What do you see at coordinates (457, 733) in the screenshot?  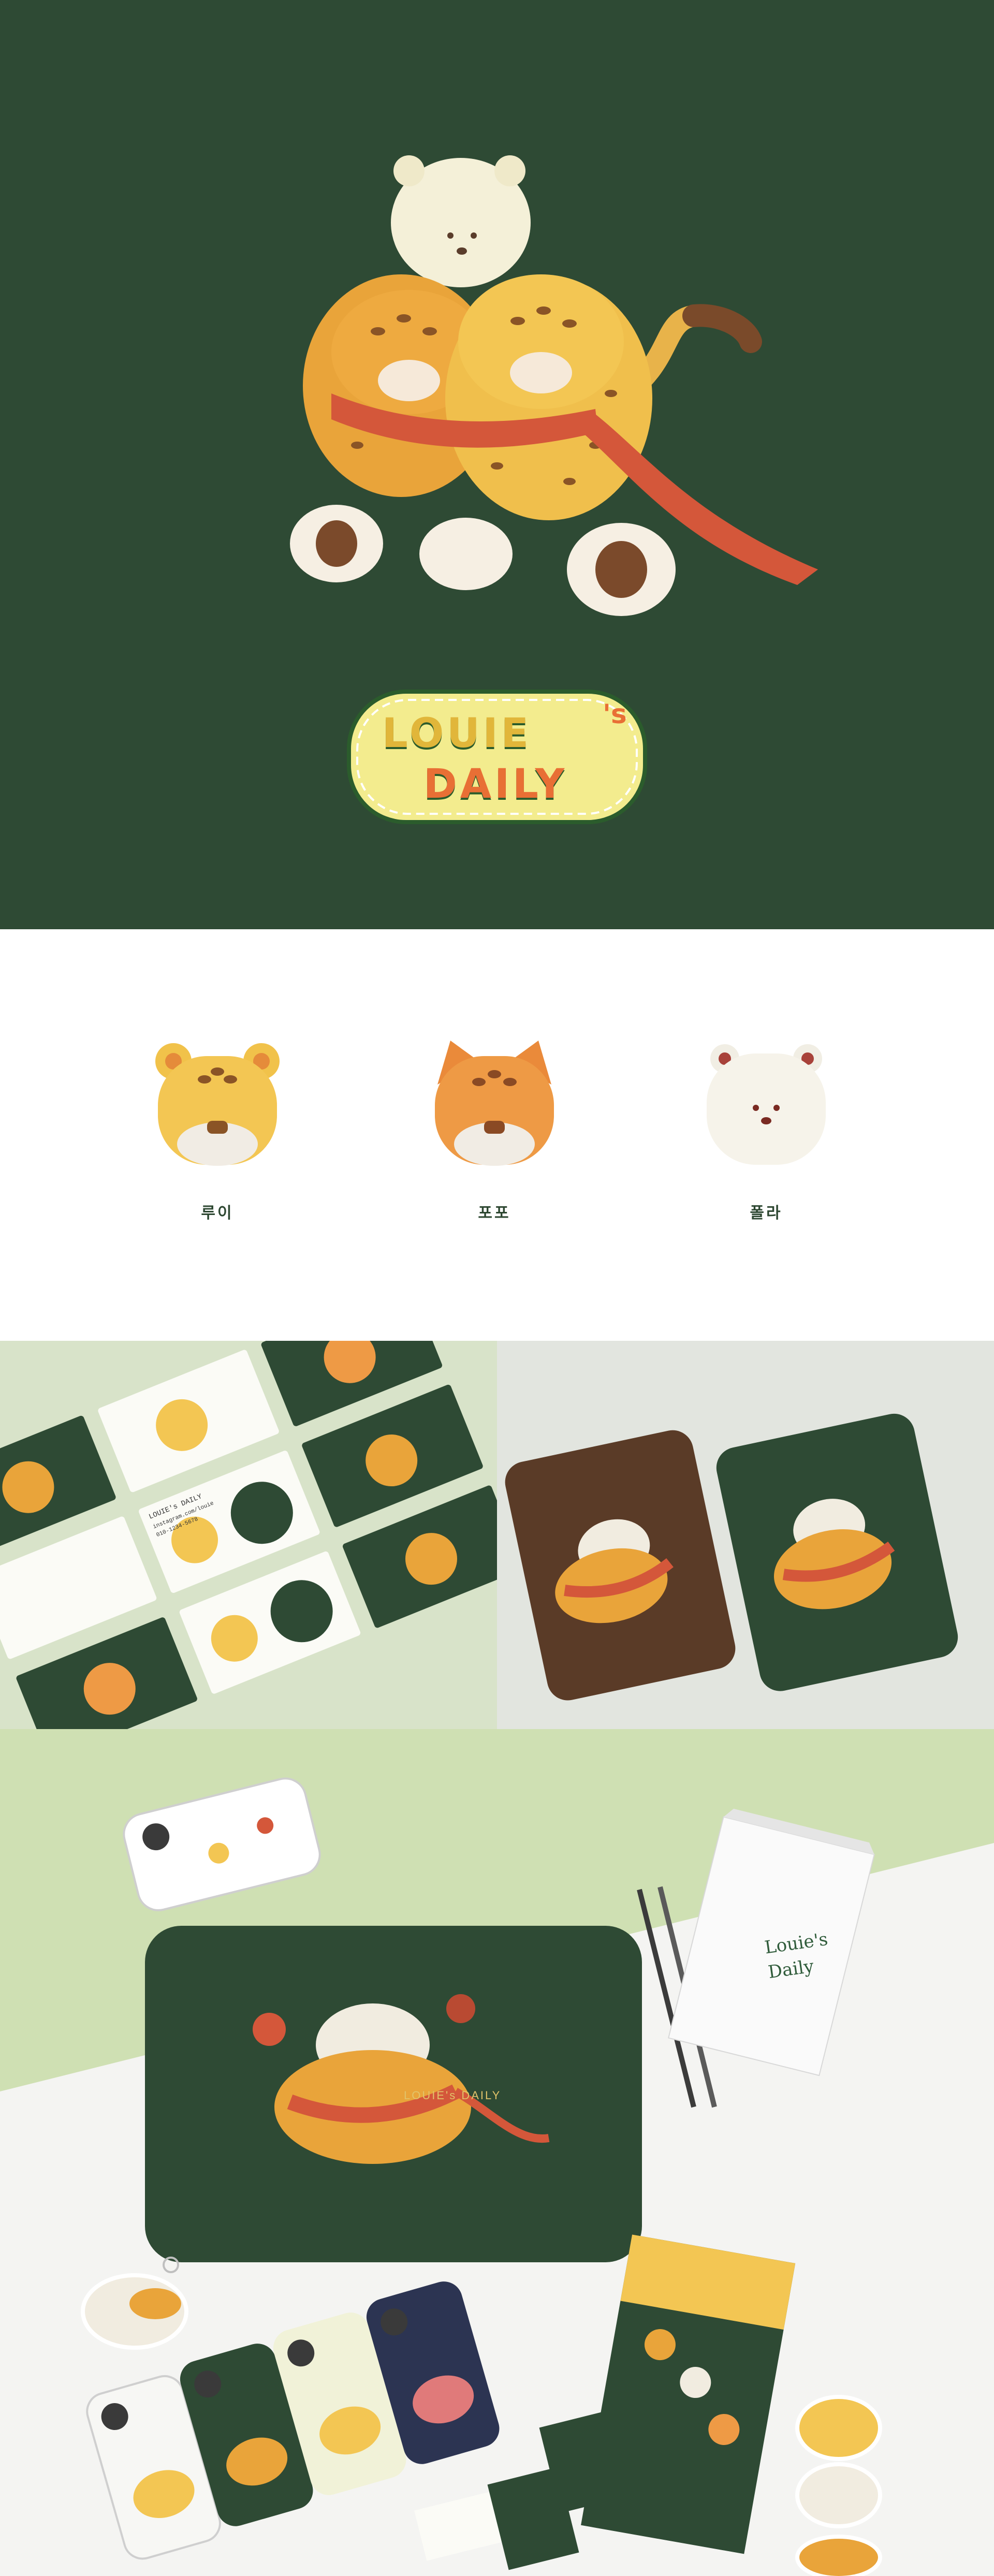 I see `logo-text-louie: LOUIE` at bounding box center [457, 733].